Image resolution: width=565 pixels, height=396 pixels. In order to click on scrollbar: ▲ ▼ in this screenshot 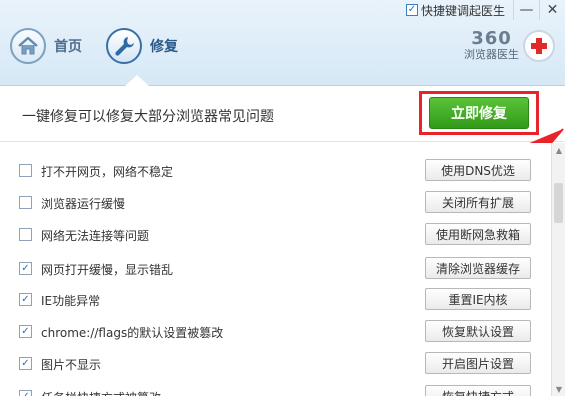, I will do `click(558, 269)`.